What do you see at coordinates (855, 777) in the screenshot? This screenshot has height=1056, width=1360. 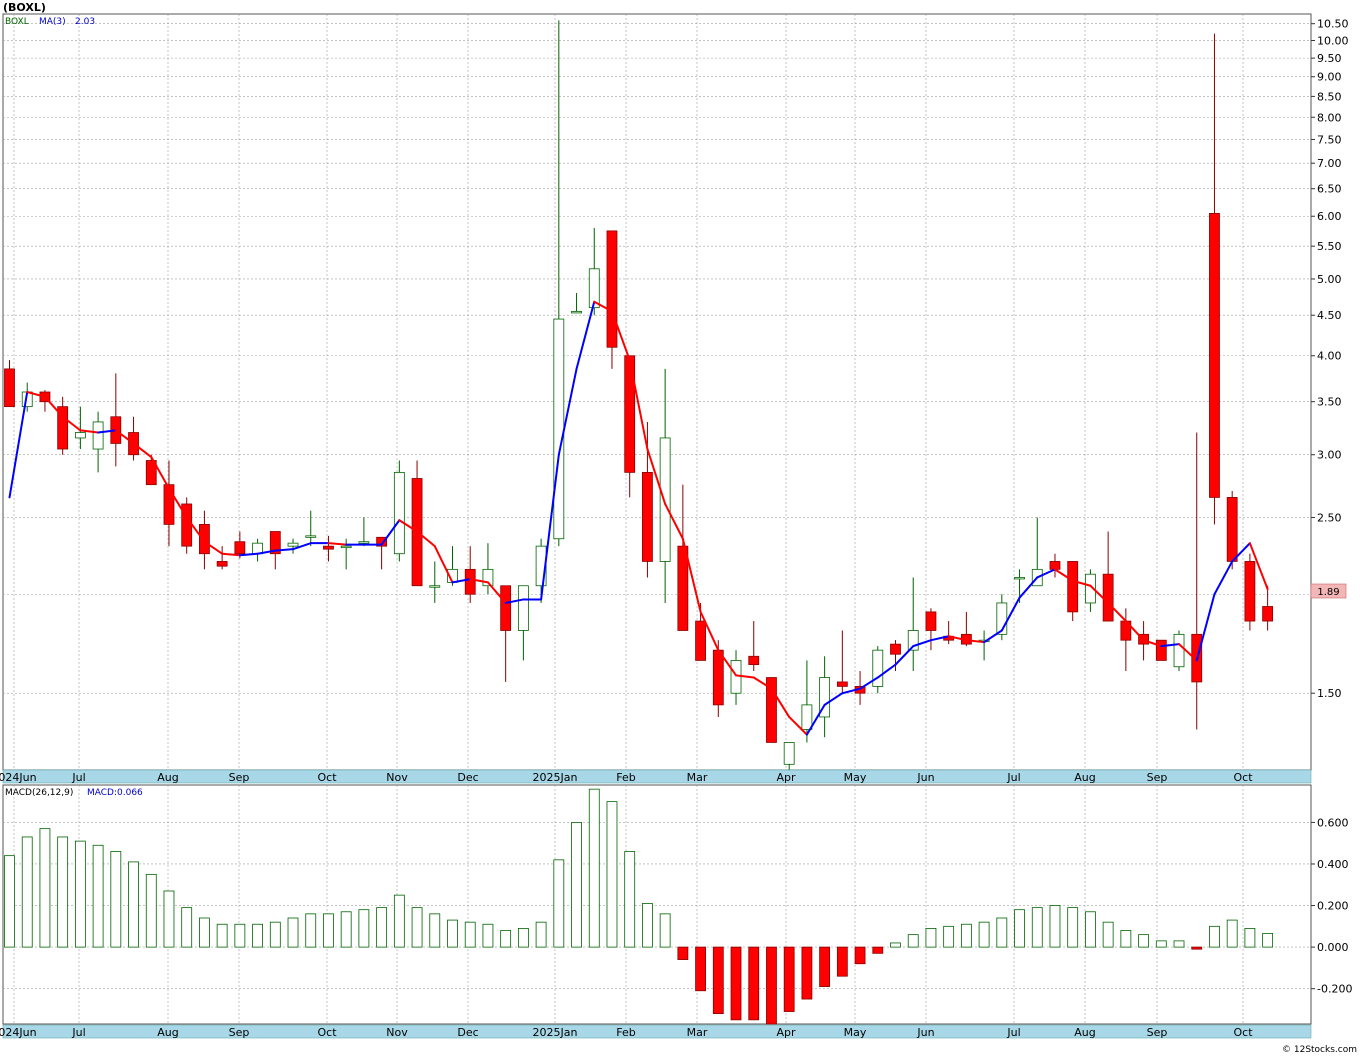 I see `price-date-label: May` at bounding box center [855, 777].